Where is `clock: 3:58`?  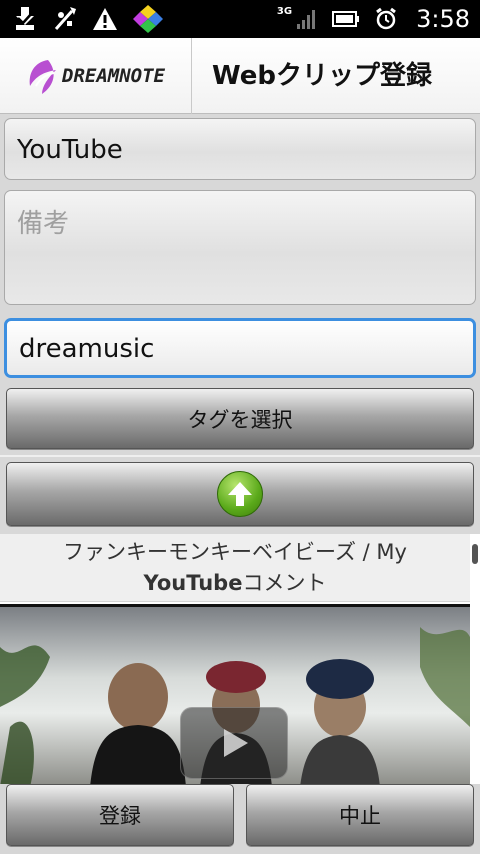 clock: 3:58 is located at coordinates (443, 19).